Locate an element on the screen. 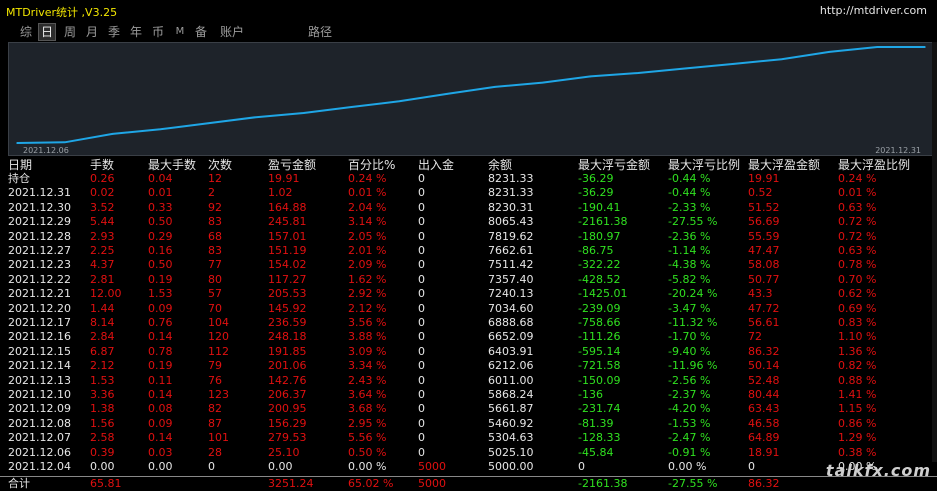  cell-date: 2021.12.20 is located at coordinates (39, 308).